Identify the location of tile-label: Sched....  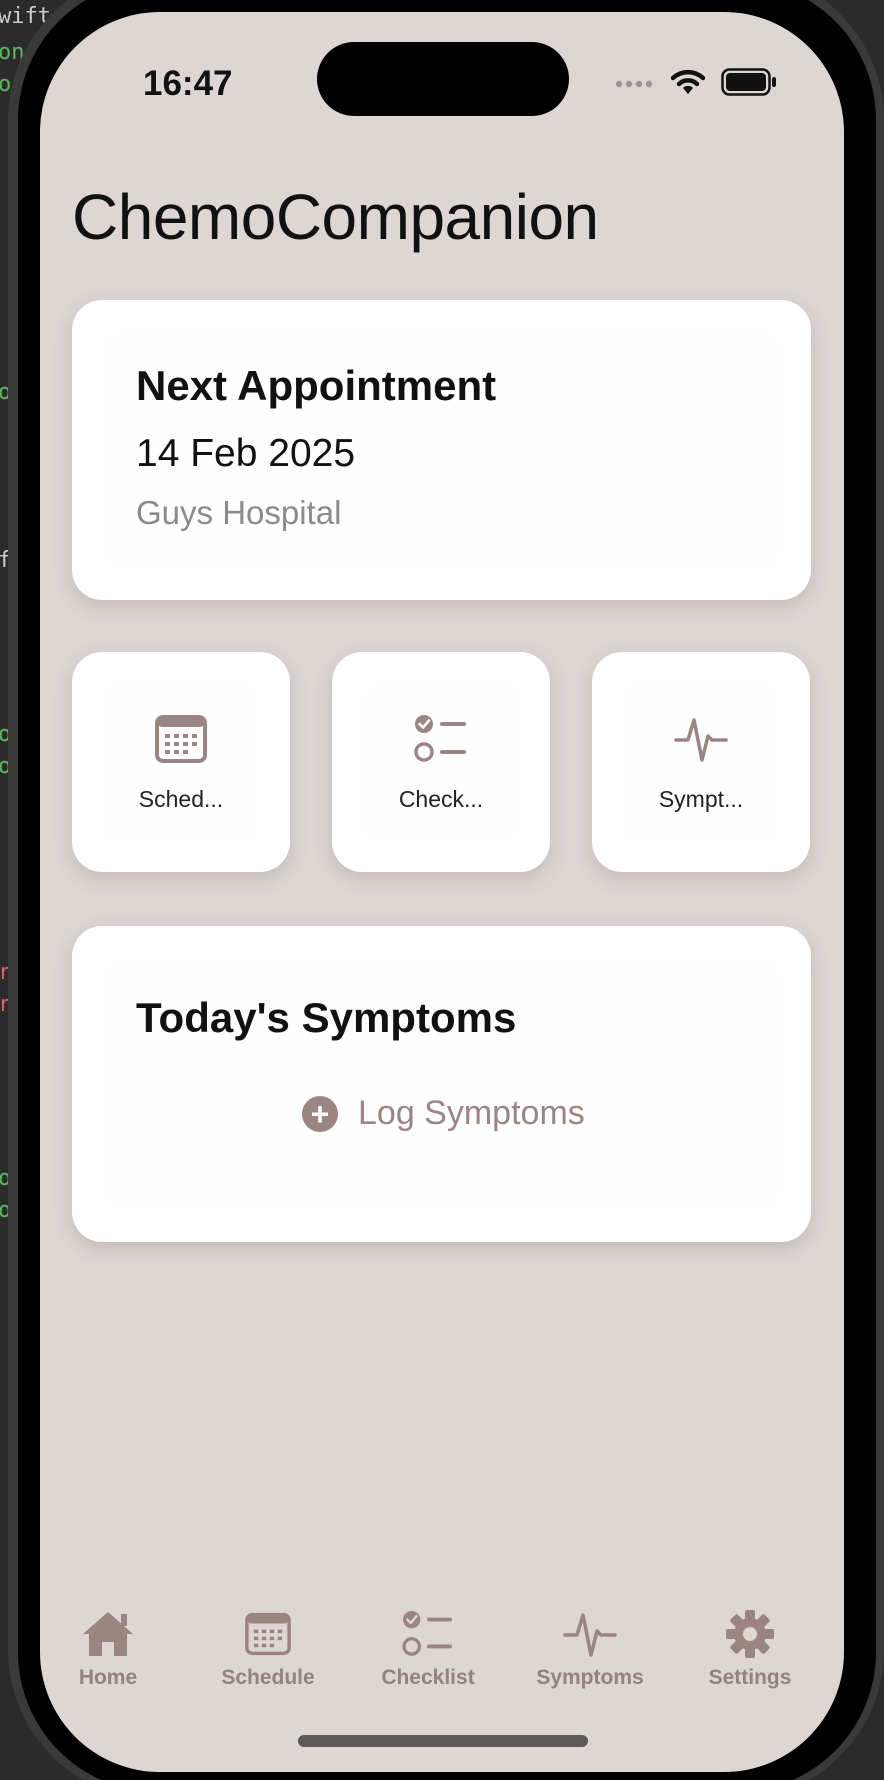
(181, 799).